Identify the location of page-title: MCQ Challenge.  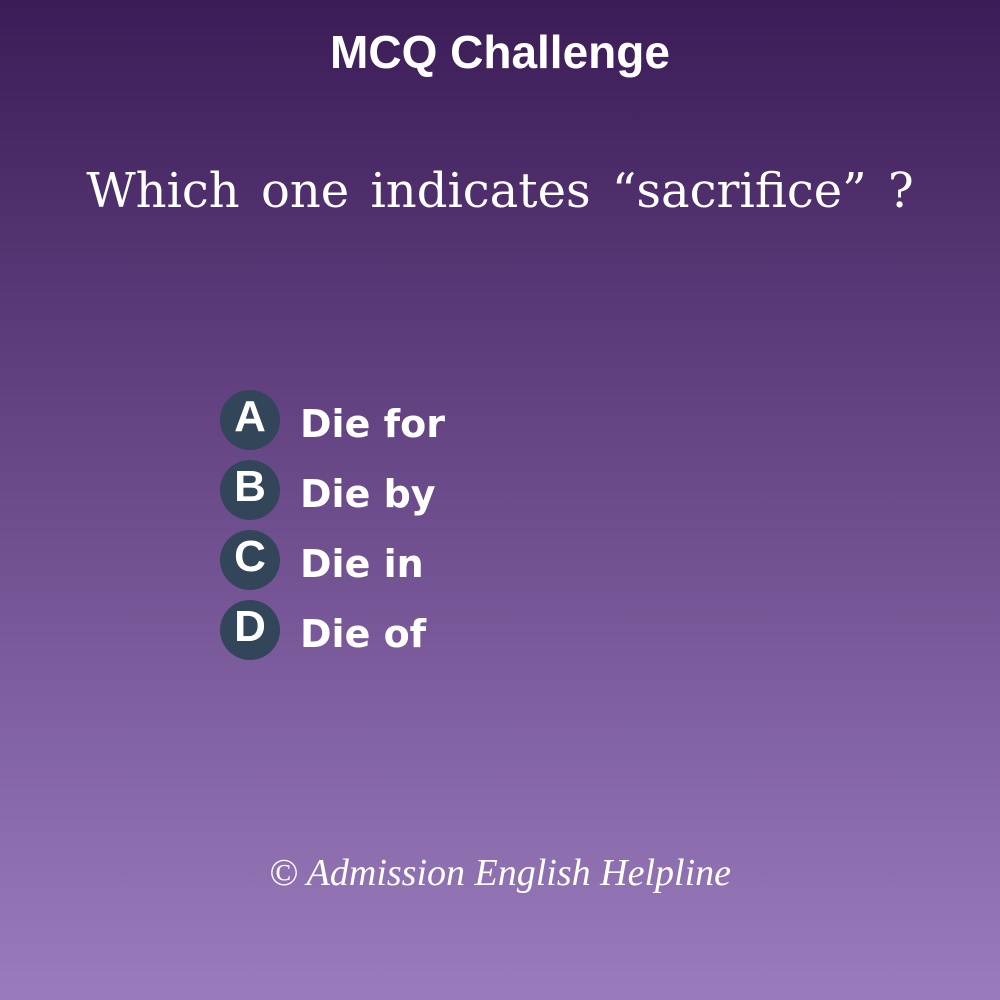
(500, 52).